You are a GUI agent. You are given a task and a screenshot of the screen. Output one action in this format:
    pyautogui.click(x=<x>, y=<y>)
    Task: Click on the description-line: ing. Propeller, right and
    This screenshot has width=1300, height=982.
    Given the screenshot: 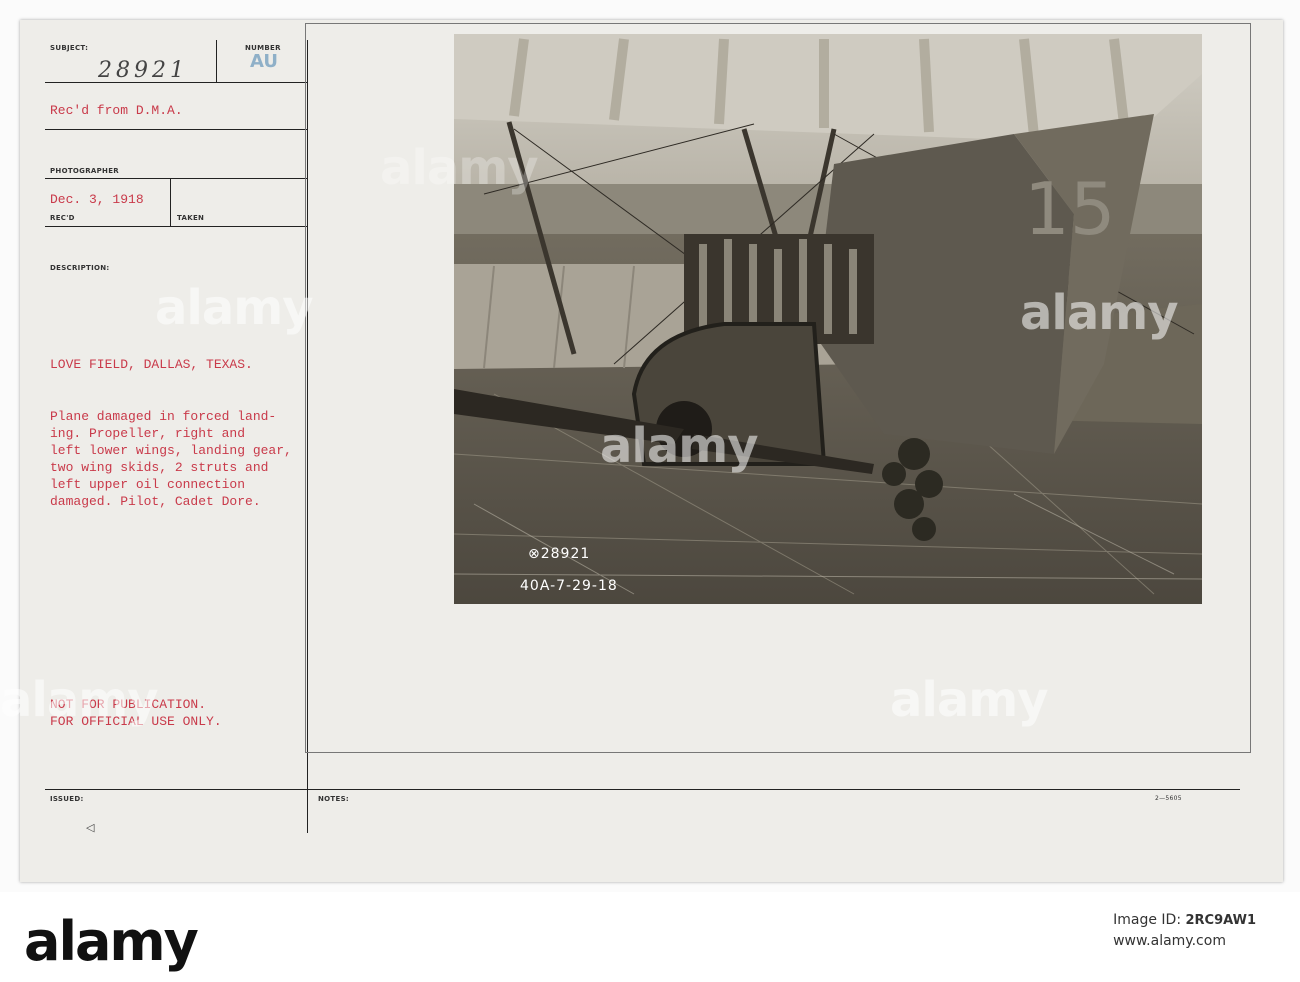 What is the action you would take?
    pyautogui.click(x=148, y=433)
    